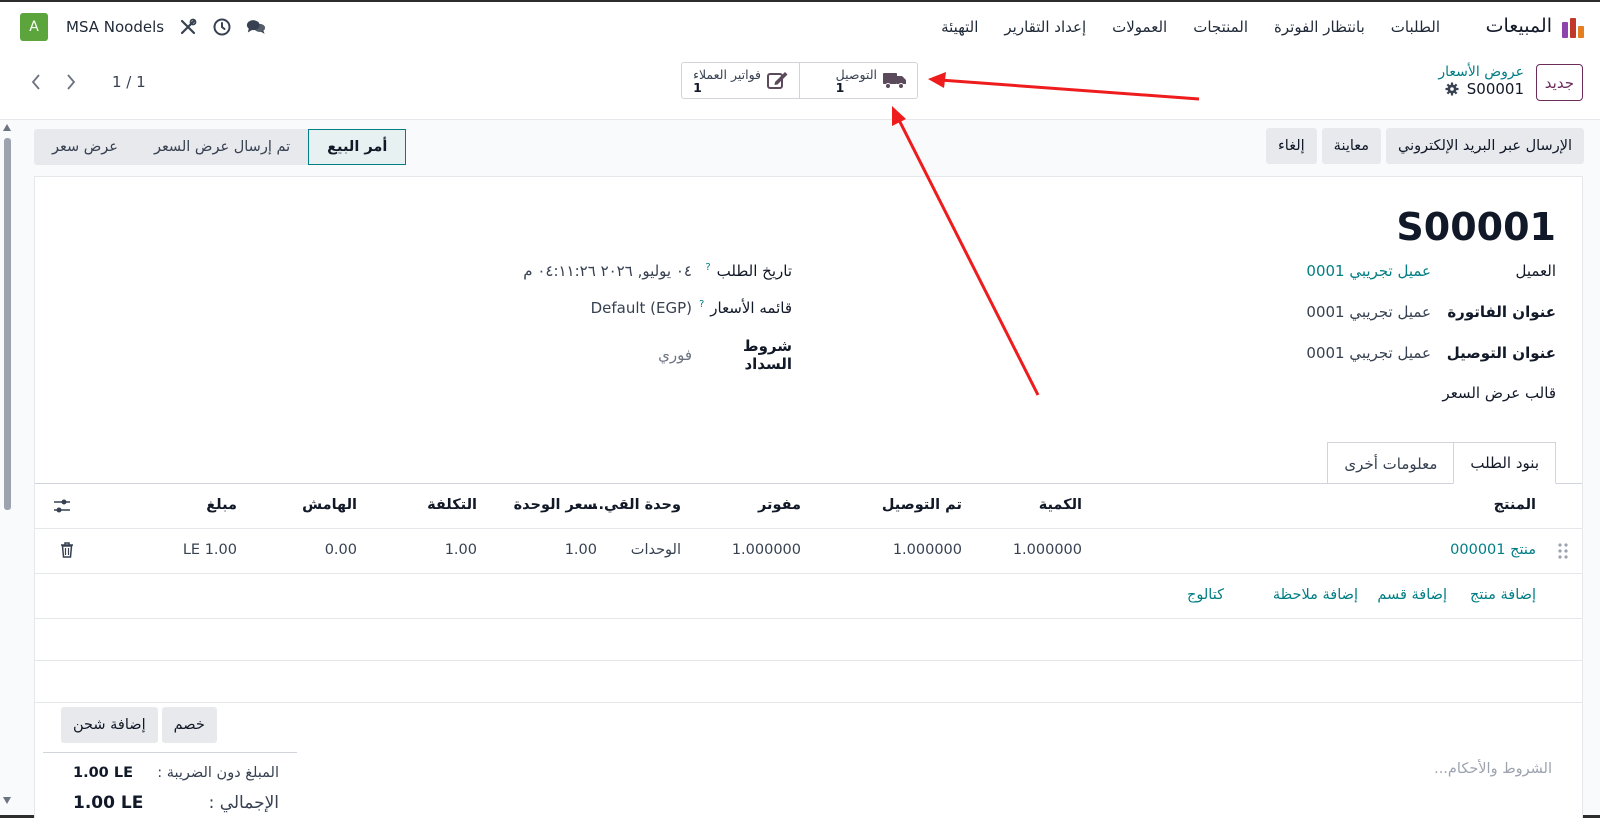 This screenshot has height=818, width=1600. Describe the element at coordinates (67, 552) in the screenshot. I see `trash-icon` at that location.